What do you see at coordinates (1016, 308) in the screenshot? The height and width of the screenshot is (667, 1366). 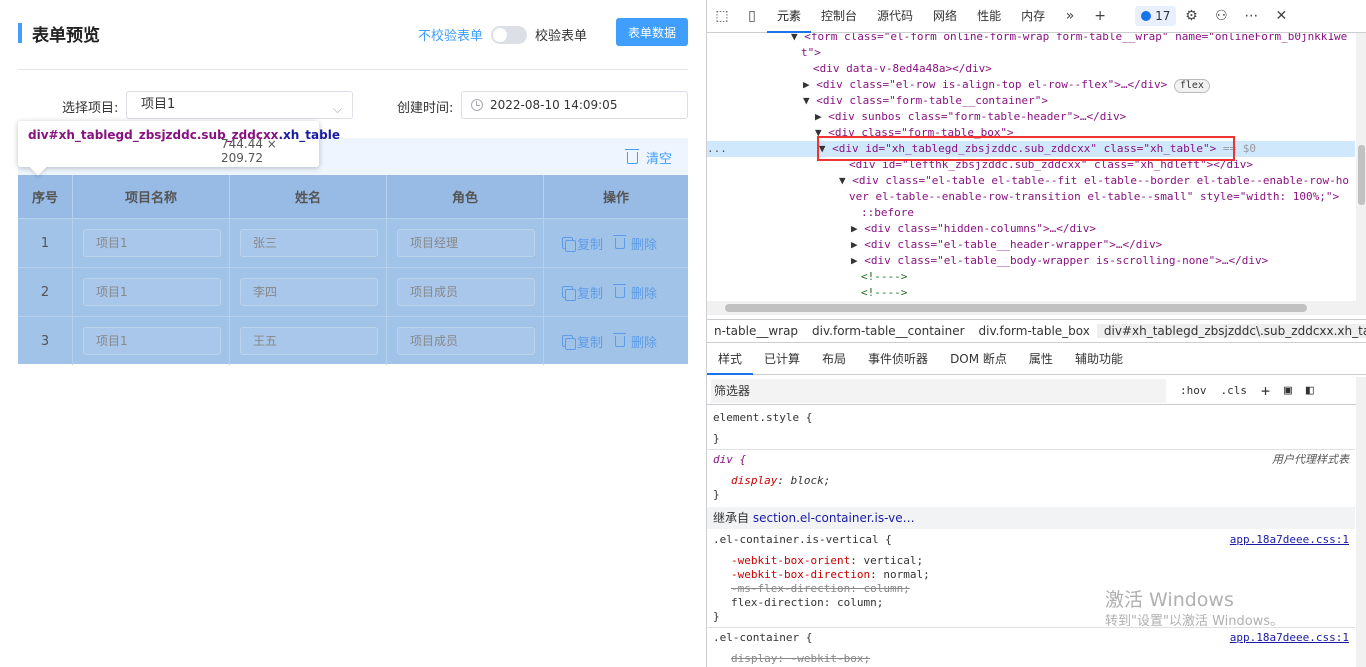 I see `dom-hscrollbar-thumb` at bounding box center [1016, 308].